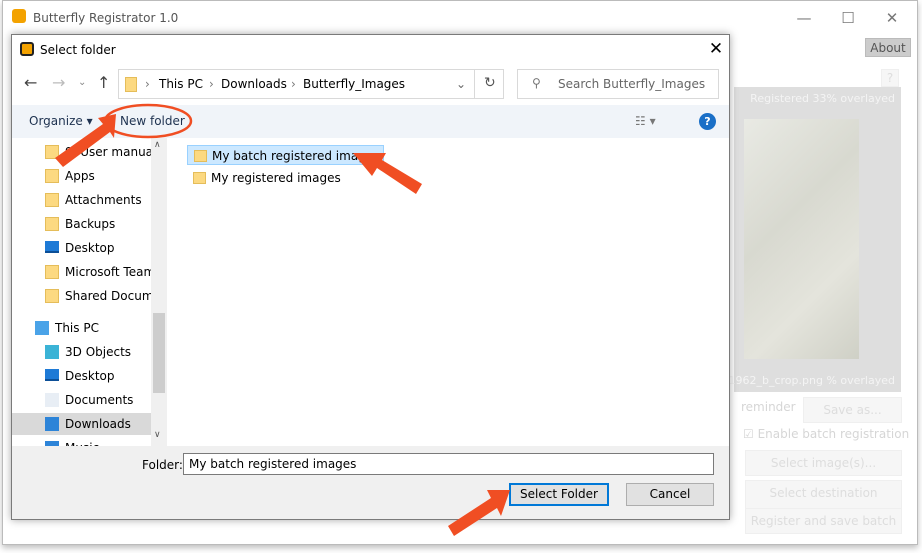 Image resolution: width=922 pixels, height=553 pixels. I want to click on highlight-ellipse, so click(148, 121).